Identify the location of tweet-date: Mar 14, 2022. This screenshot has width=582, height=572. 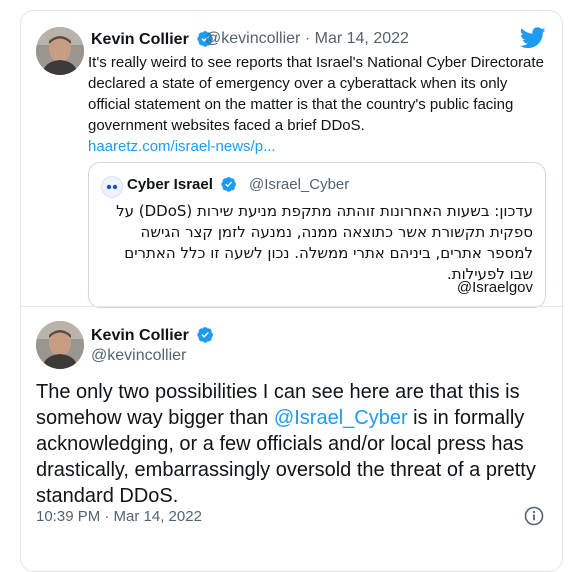
(361, 38).